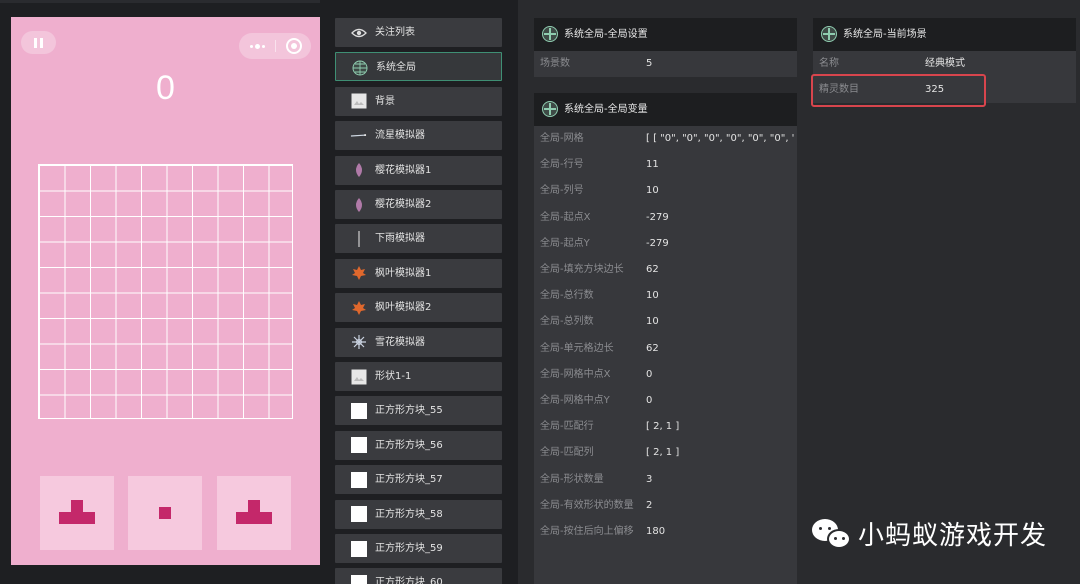  I want to click on variable-row: 全局-总行数 10, so click(665, 296).